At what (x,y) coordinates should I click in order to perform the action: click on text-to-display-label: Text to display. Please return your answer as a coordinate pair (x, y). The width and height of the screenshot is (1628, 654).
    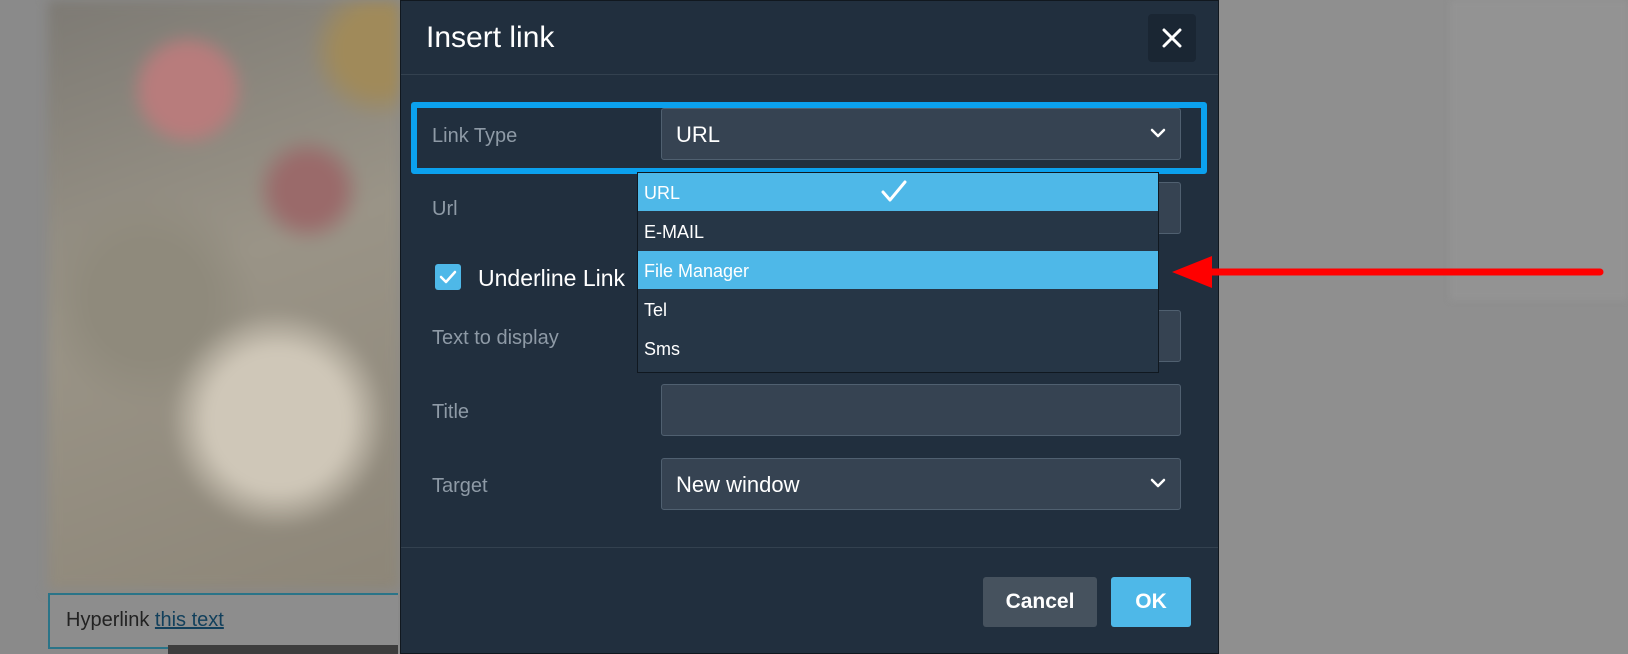
    Looking at the image, I should click on (495, 338).